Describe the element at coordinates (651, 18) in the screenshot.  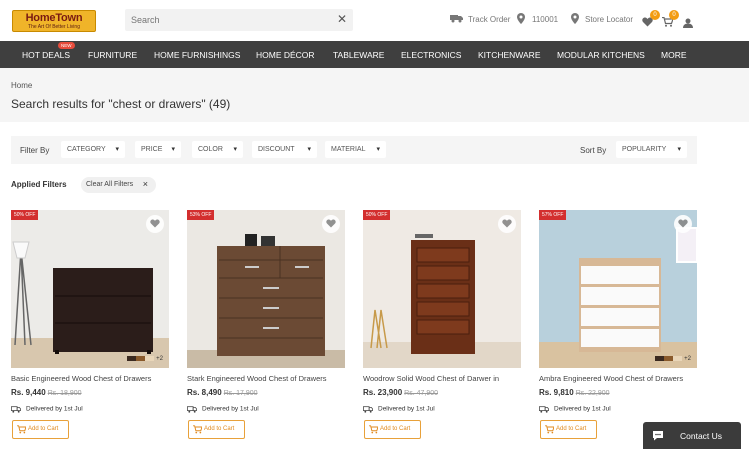
I see `wishlist-button: 0` at that location.